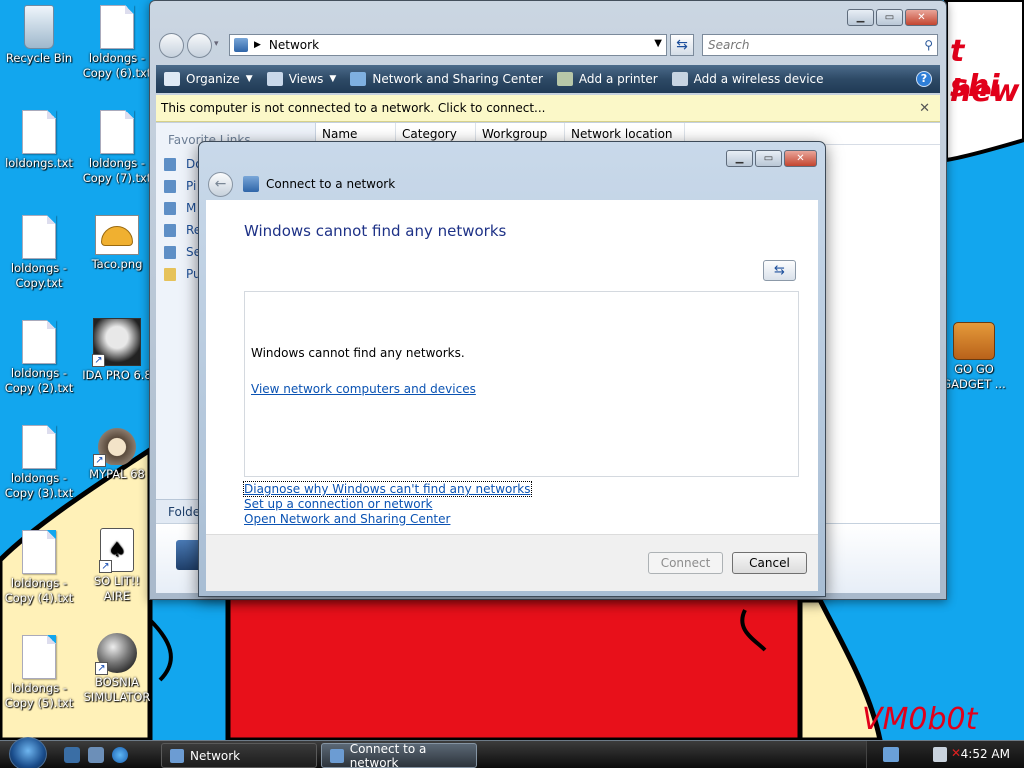 The height and width of the screenshot is (768, 1024). What do you see at coordinates (940, 754) in the screenshot?
I see `tray-disconnected-network-icon` at bounding box center [940, 754].